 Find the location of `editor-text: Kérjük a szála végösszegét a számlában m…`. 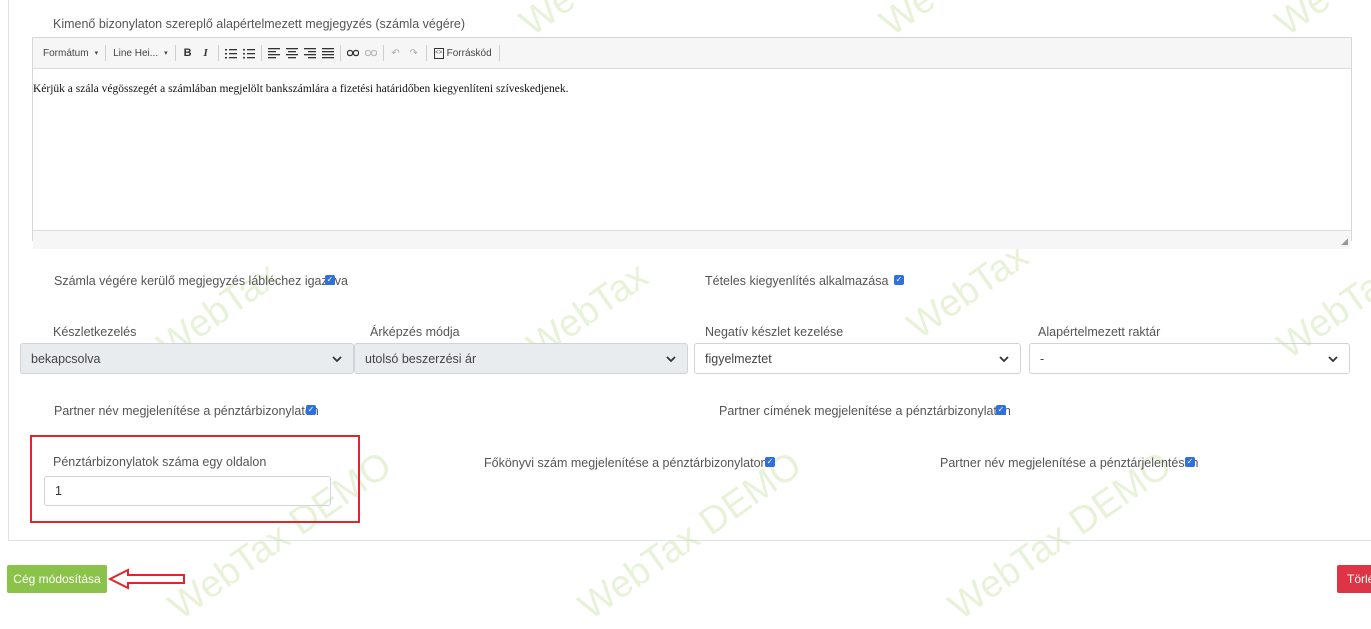

editor-text: Kérjük a szála végösszegét a számlában m… is located at coordinates (301, 89).